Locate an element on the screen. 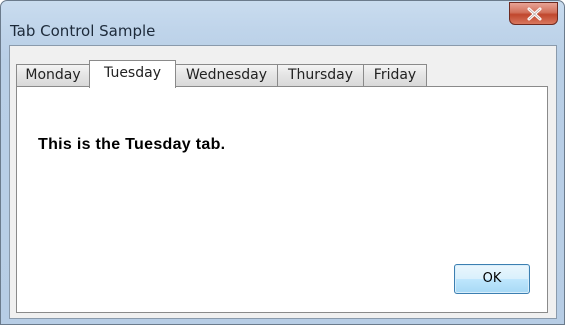 The height and width of the screenshot is (327, 567). title-bar: Tab Control Sample is located at coordinates (282, 23).